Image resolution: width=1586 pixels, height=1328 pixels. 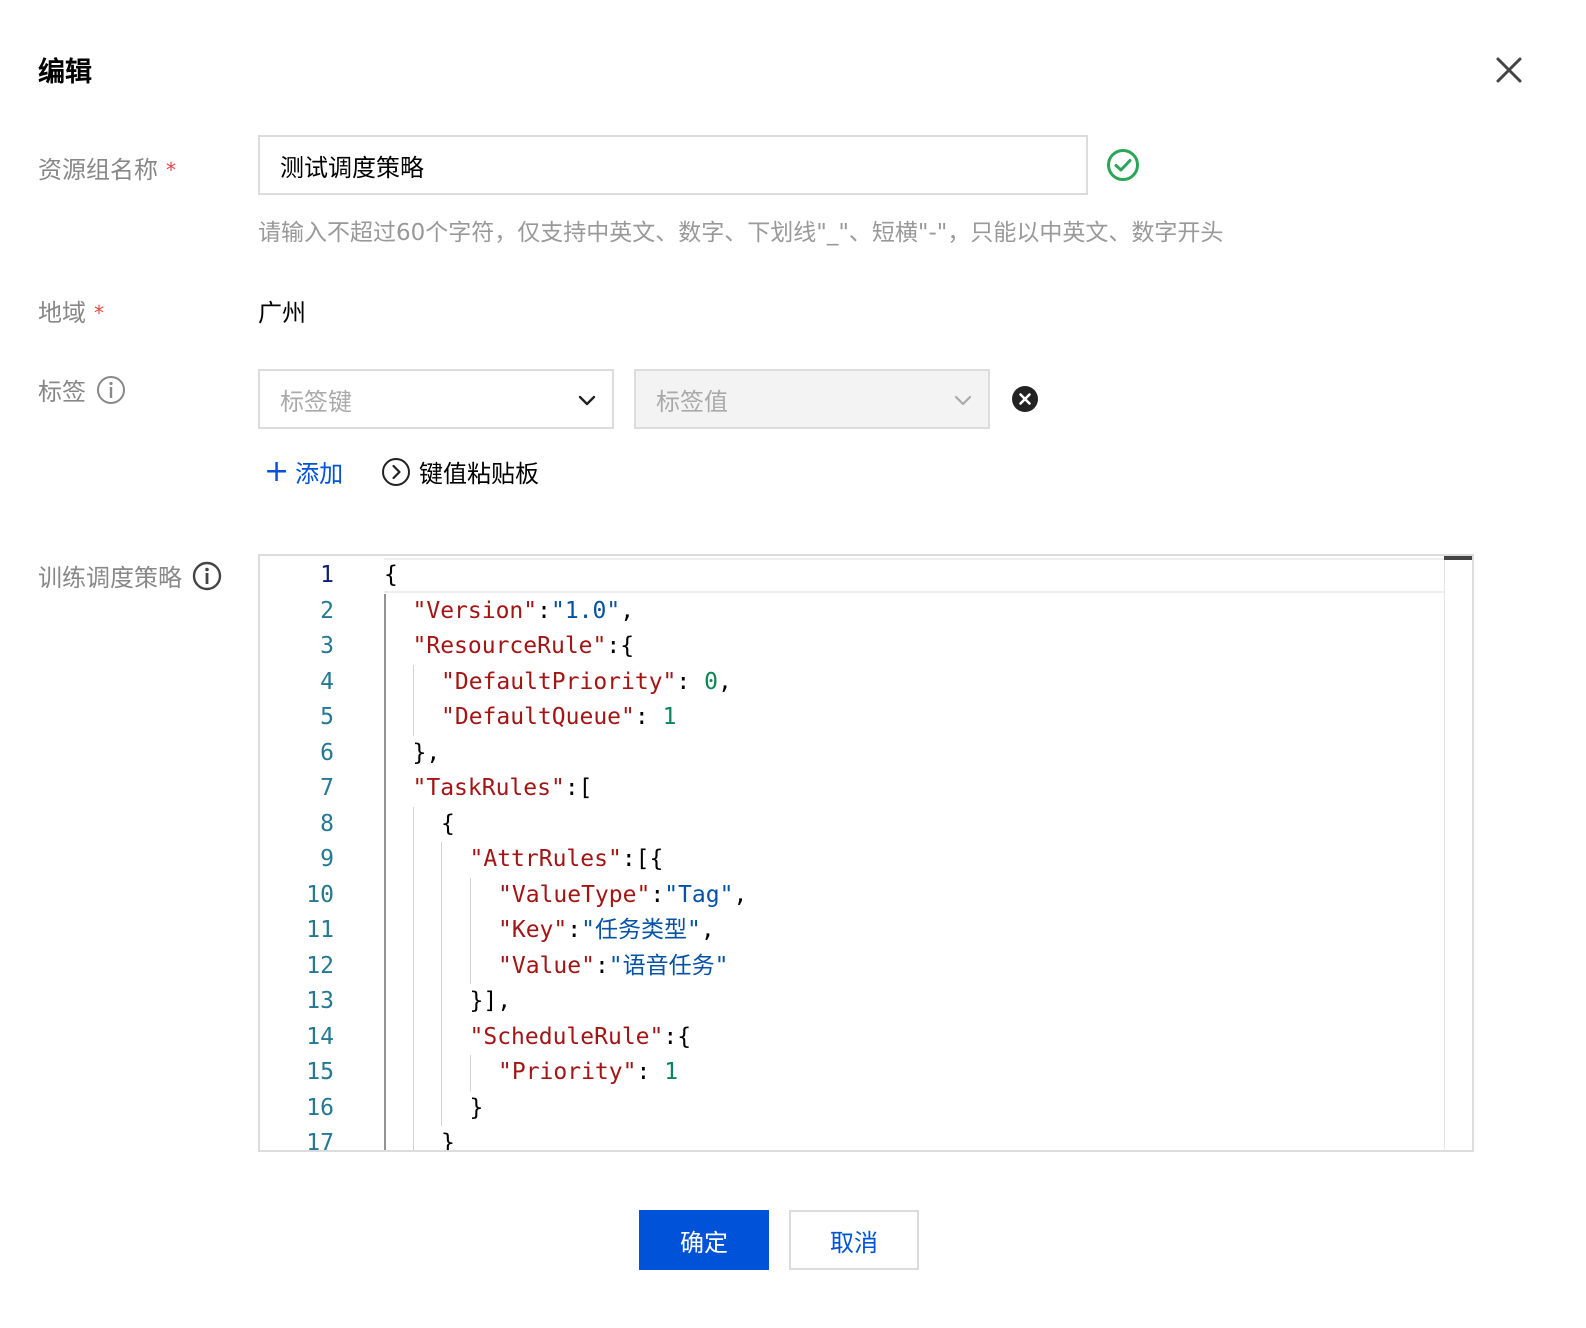 What do you see at coordinates (677, 1036) in the screenshot?
I see `code-token: :{` at bounding box center [677, 1036].